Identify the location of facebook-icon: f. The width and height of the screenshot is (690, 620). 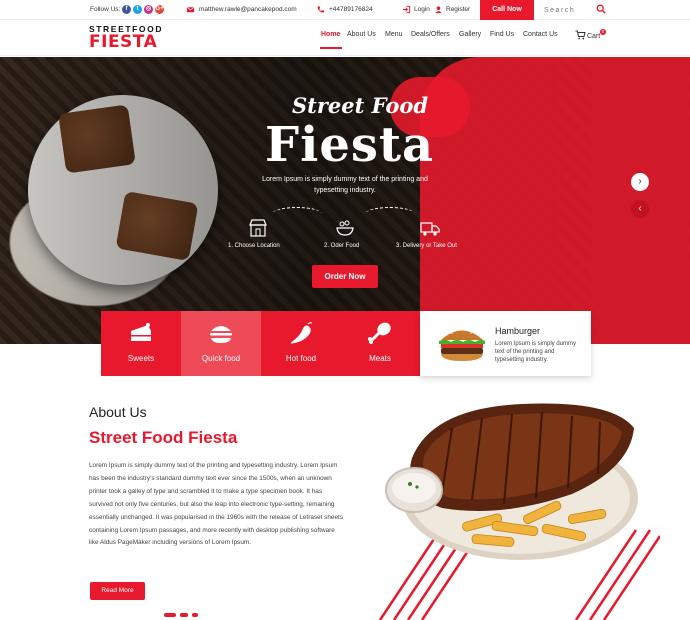
(126, 9).